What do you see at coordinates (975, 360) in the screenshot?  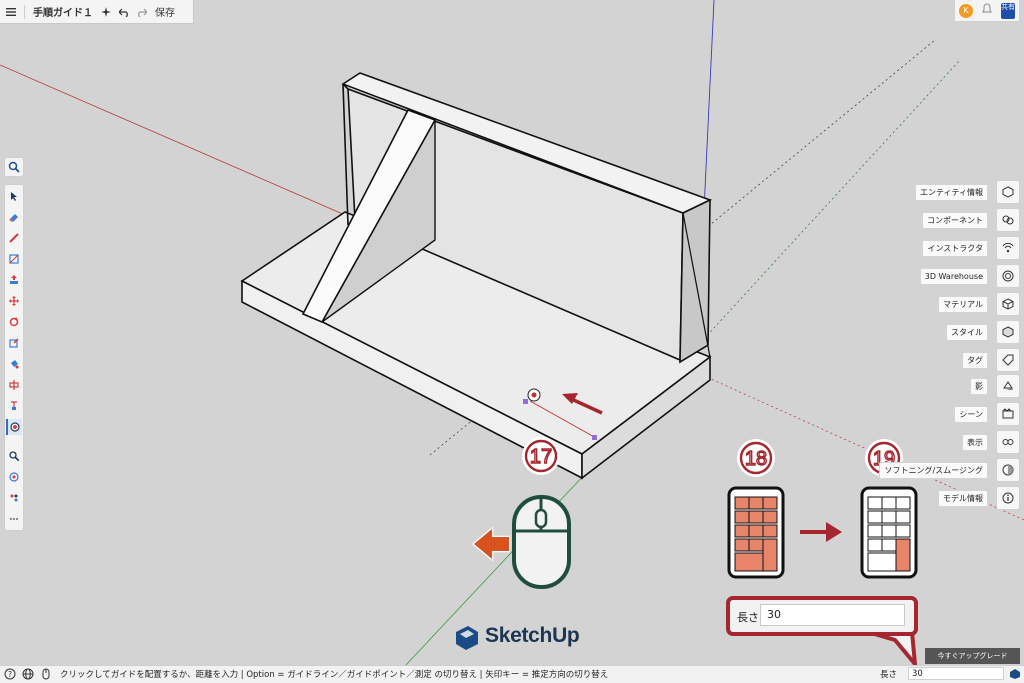 I see `panel-label-tags: タグ` at bounding box center [975, 360].